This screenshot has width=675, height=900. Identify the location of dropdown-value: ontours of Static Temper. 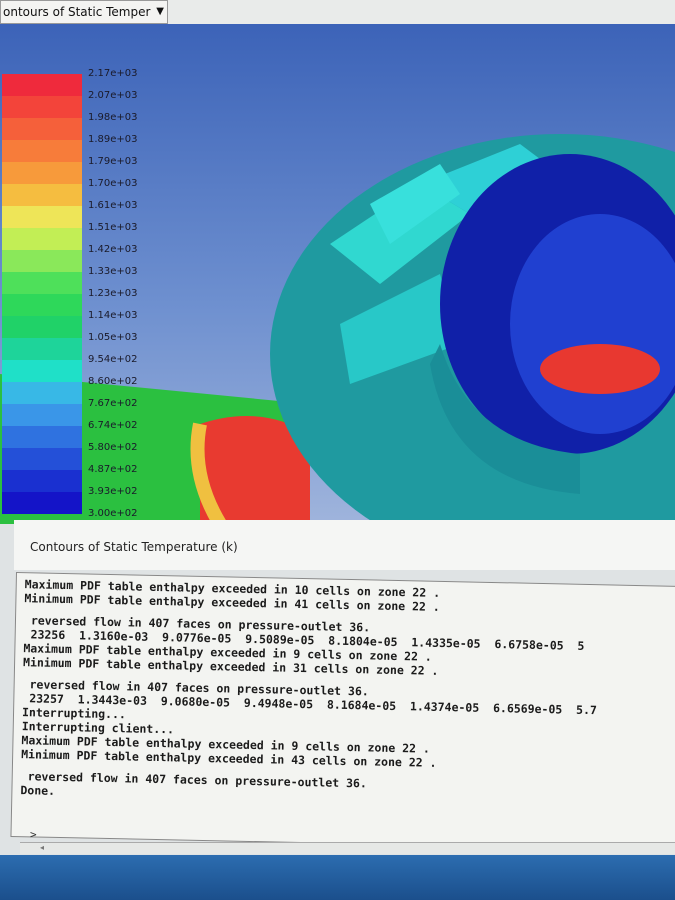
(77, 12).